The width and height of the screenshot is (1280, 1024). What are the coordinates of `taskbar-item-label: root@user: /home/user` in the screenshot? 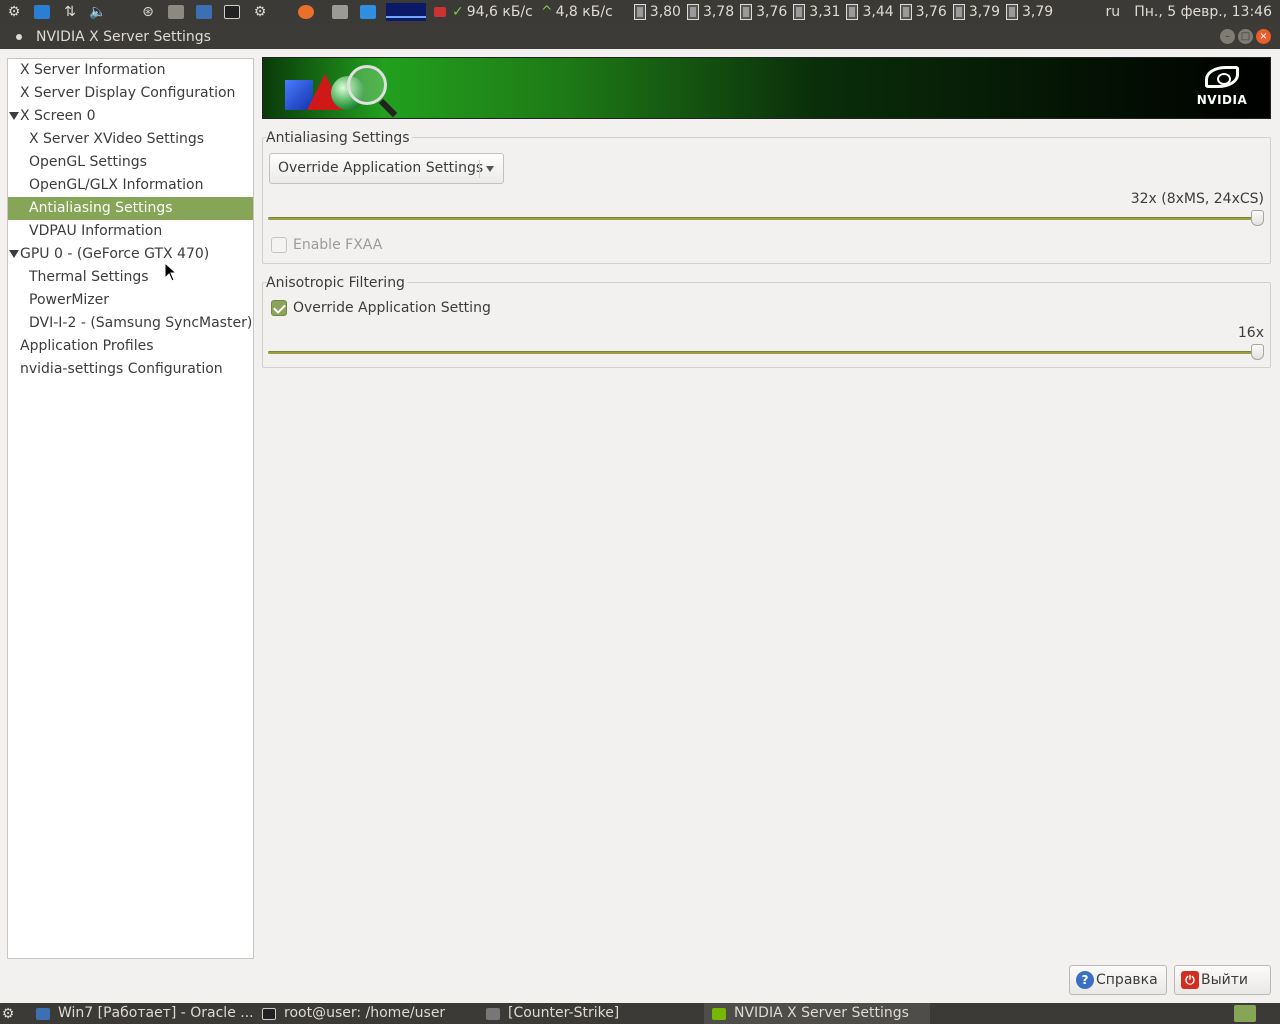 It's located at (365, 1013).